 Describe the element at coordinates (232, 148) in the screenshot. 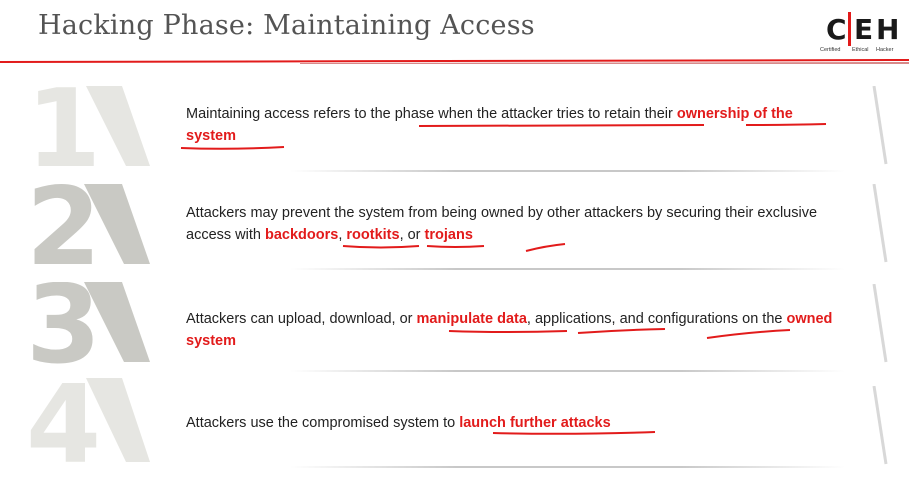

I see `underline-system` at that location.